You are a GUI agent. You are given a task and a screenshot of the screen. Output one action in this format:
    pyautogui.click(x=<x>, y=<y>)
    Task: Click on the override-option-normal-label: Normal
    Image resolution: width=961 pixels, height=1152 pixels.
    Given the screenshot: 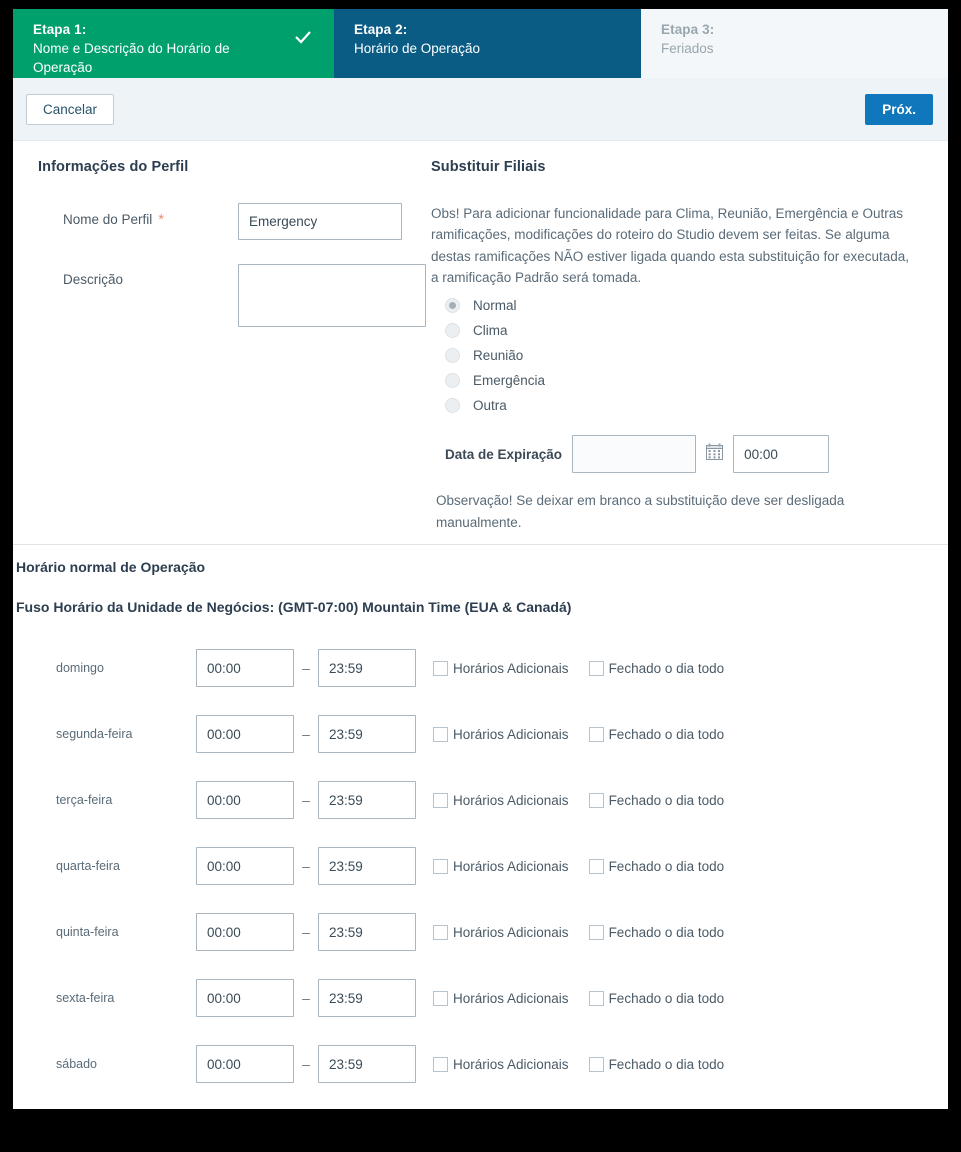 What is the action you would take?
    pyautogui.click(x=495, y=306)
    